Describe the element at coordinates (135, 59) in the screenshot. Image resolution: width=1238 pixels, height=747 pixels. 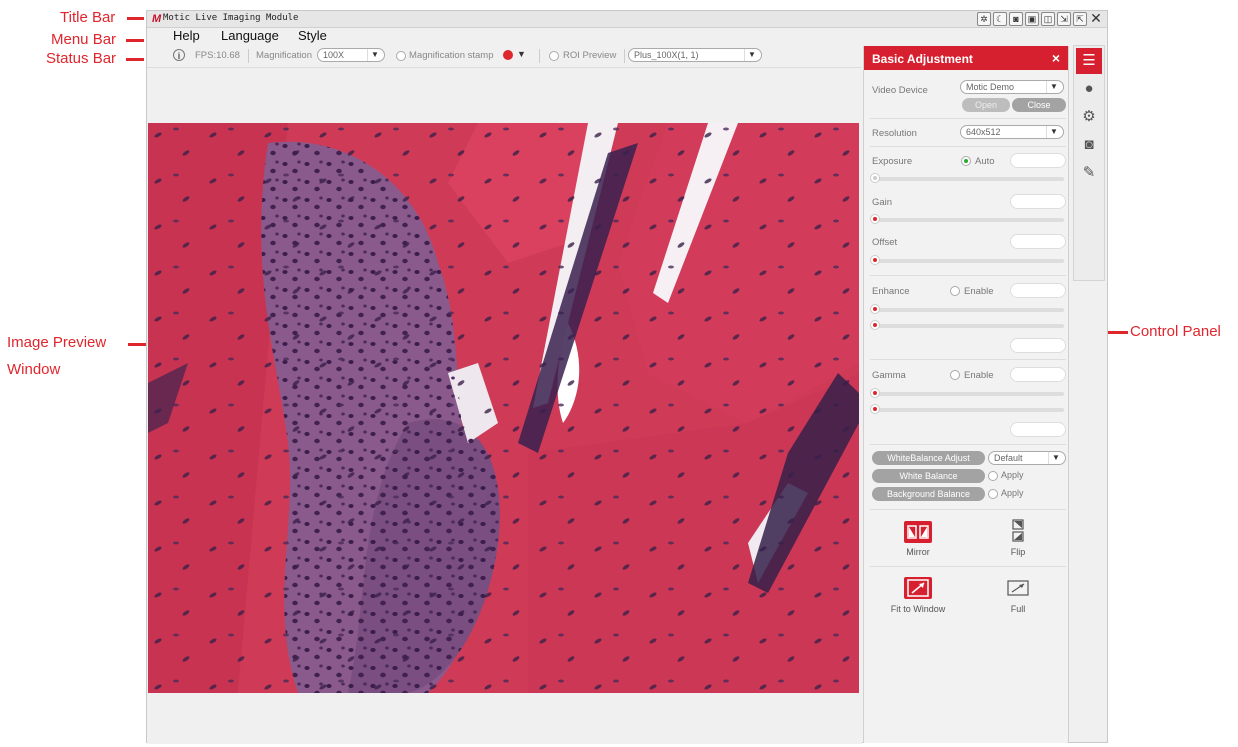
I see `annotation-line-status-bar` at that location.